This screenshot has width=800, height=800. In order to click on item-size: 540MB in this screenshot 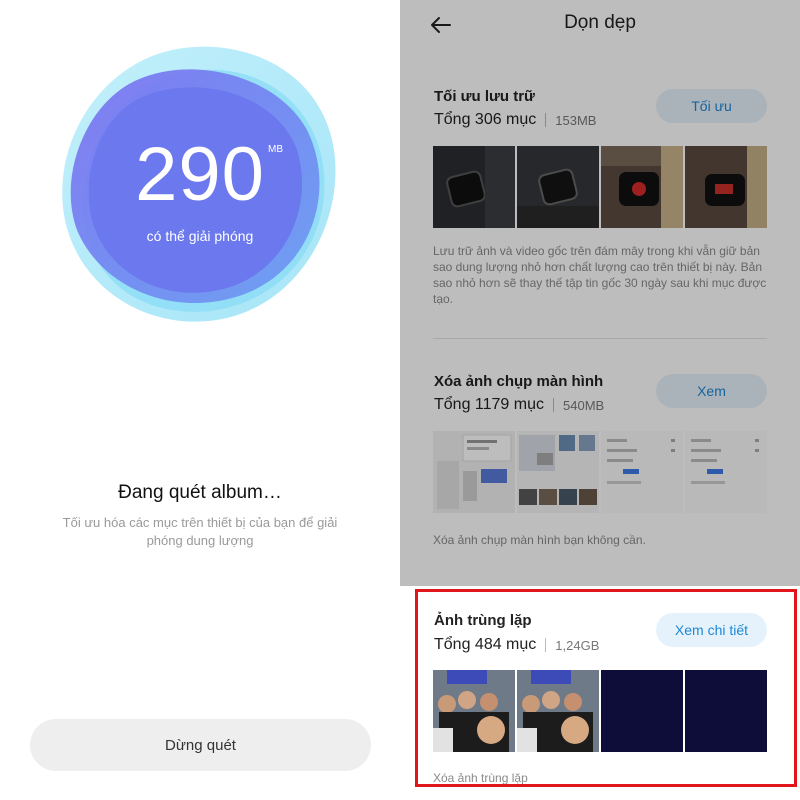, I will do `click(584, 405)`.